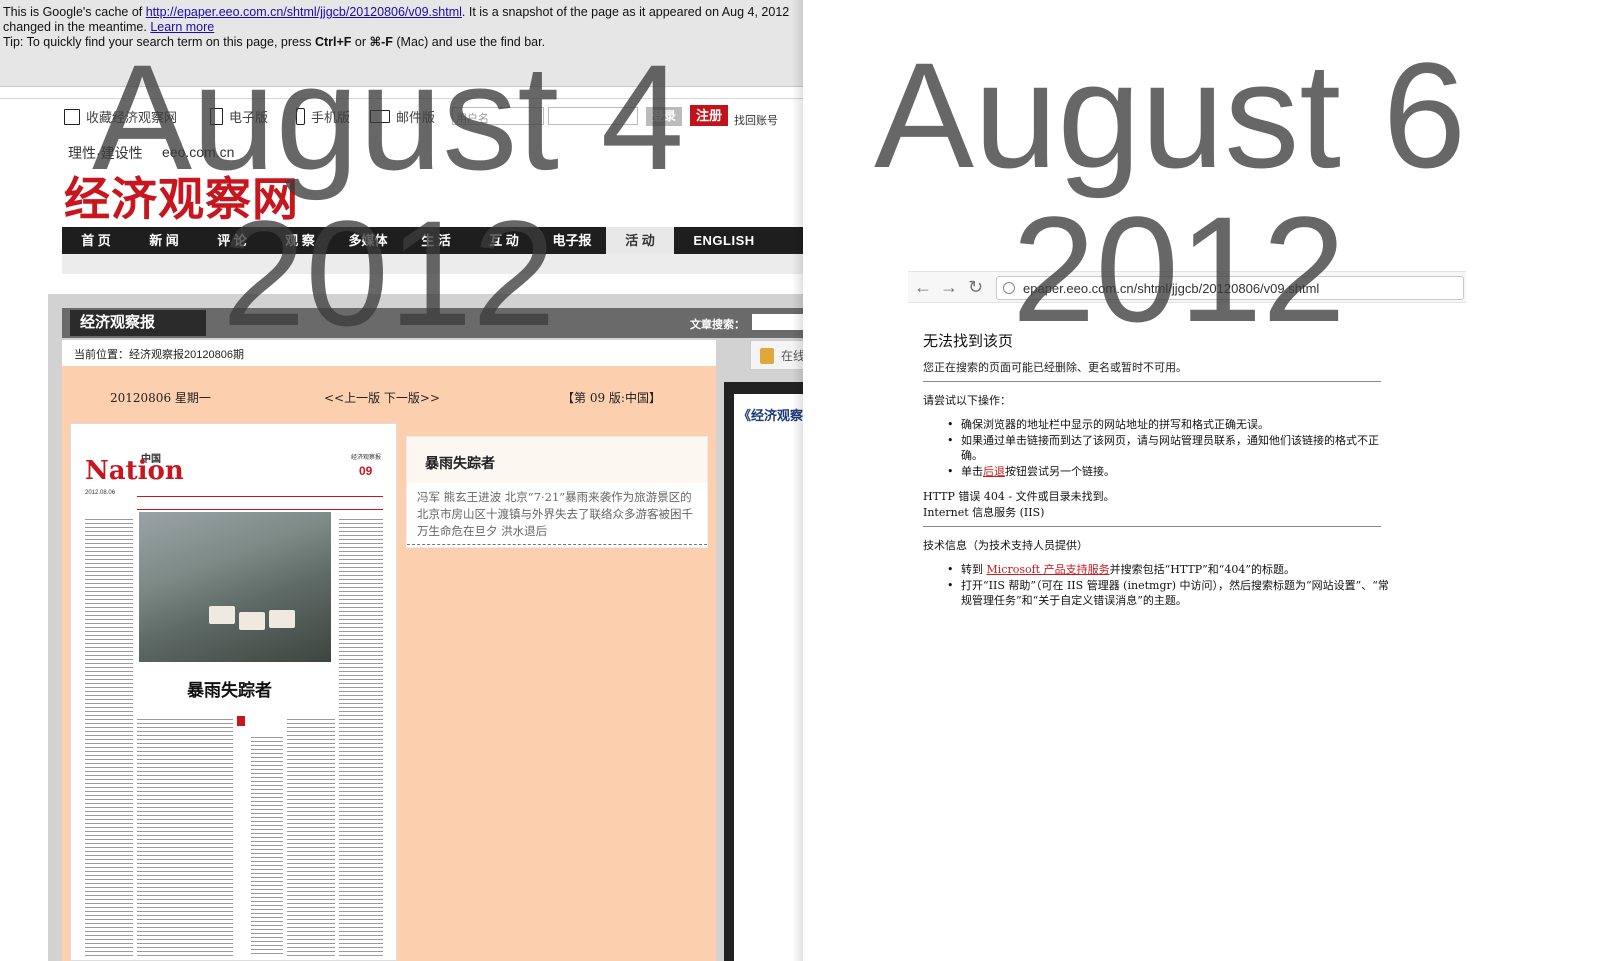 This screenshot has height=961, width=1600. I want to click on panel-edge-shadow, so click(797, 480).